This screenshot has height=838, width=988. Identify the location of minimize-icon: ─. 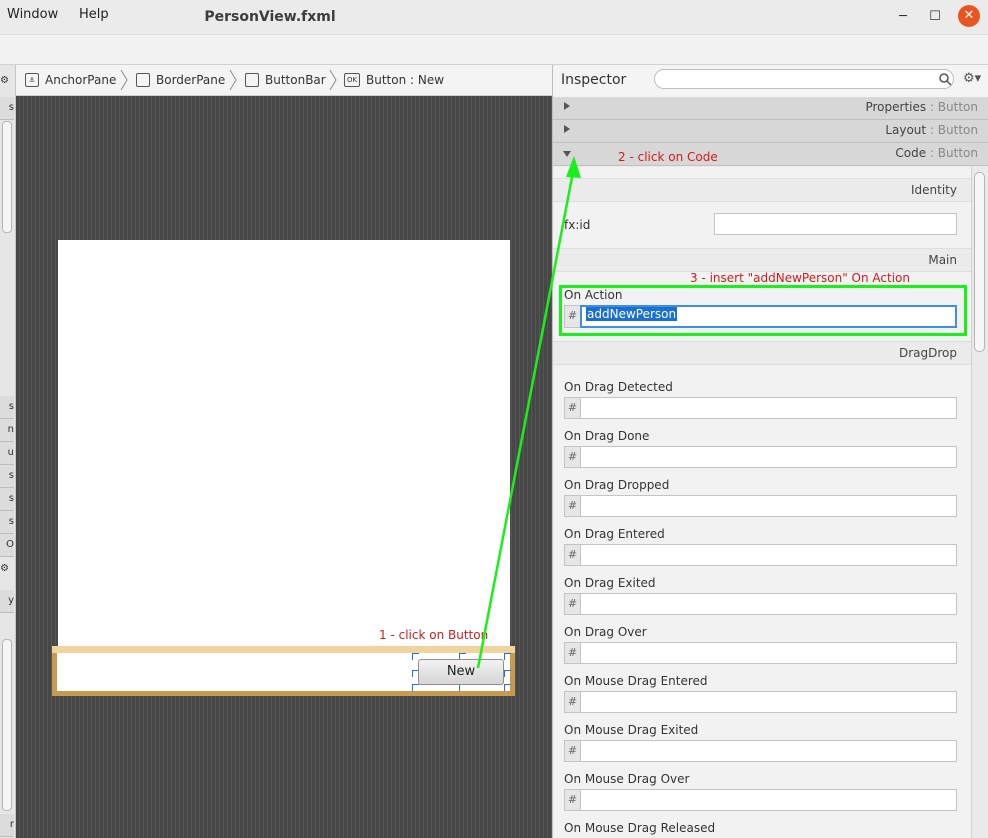
(903, 17).